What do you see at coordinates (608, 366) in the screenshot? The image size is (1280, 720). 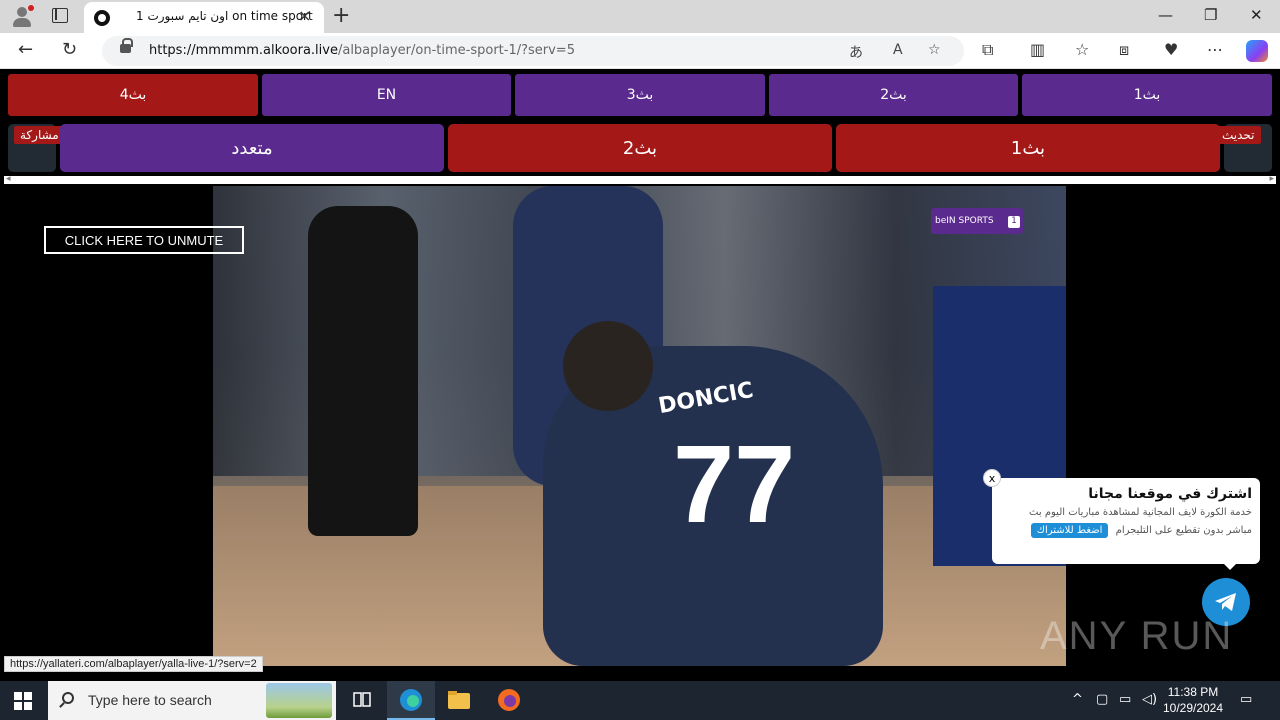 I see `video-player-head` at bounding box center [608, 366].